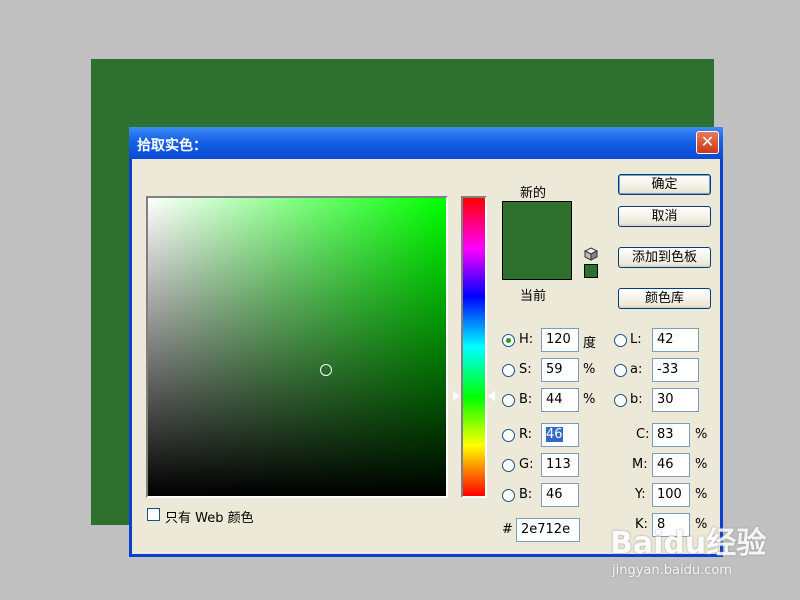 This screenshot has width=800, height=600. I want to click on radio-a, so click(620, 370).